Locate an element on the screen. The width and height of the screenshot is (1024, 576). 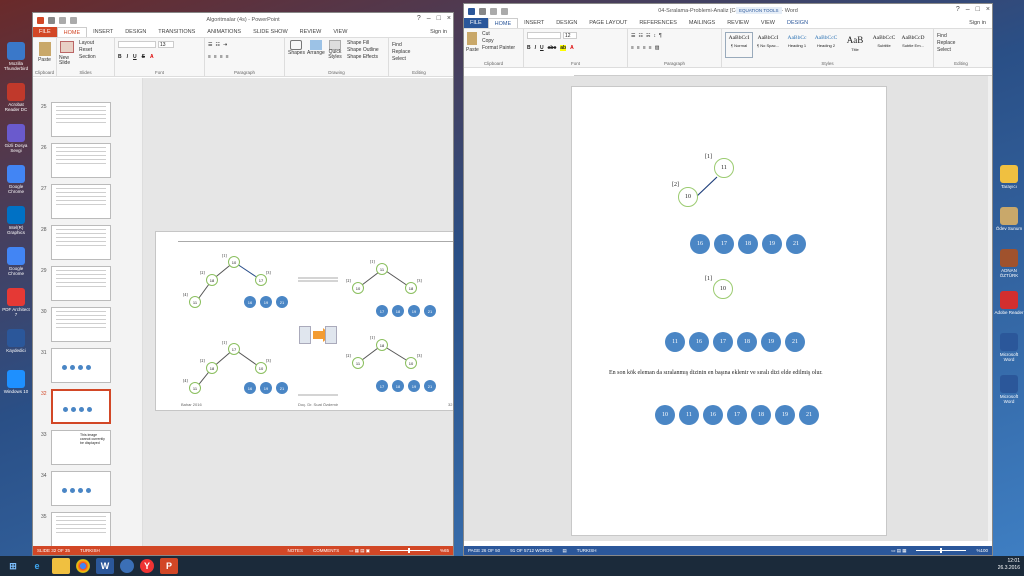
strike-icon: abc is located at coordinates (552, 48).